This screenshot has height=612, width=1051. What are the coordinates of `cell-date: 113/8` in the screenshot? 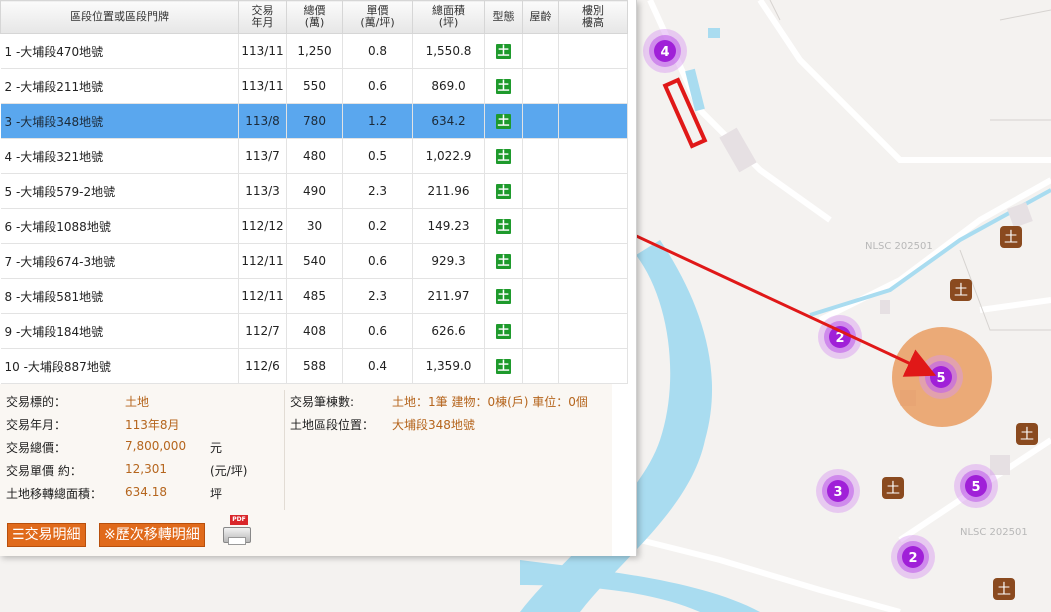 It's located at (262, 121).